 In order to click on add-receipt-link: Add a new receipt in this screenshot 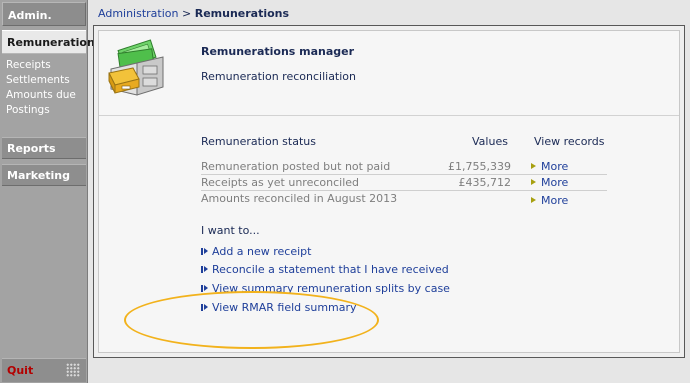, I will do `click(256, 251)`.